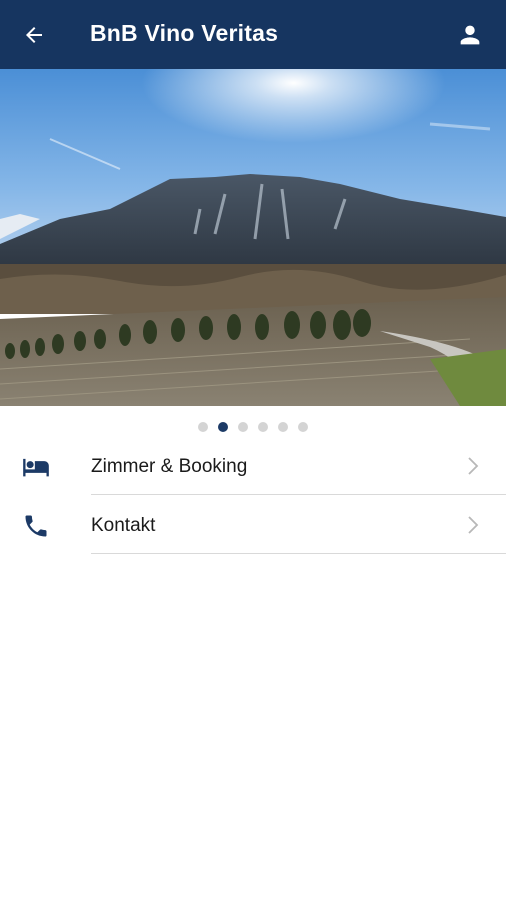 The image size is (506, 900). What do you see at coordinates (169, 466) in the screenshot?
I see `menu-item-label: Zimmer & Booking` at bounding box center [169, 466].